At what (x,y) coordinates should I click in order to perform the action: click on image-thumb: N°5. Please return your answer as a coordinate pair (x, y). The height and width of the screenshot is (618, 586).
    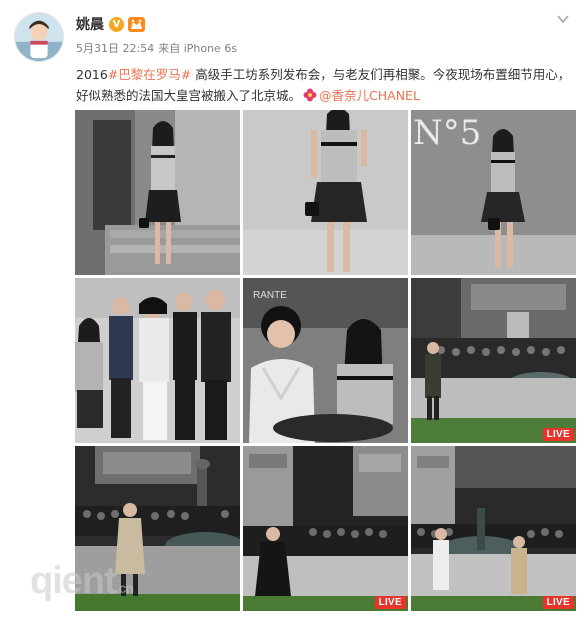
    Looking at the image, I should click on (493, 192).